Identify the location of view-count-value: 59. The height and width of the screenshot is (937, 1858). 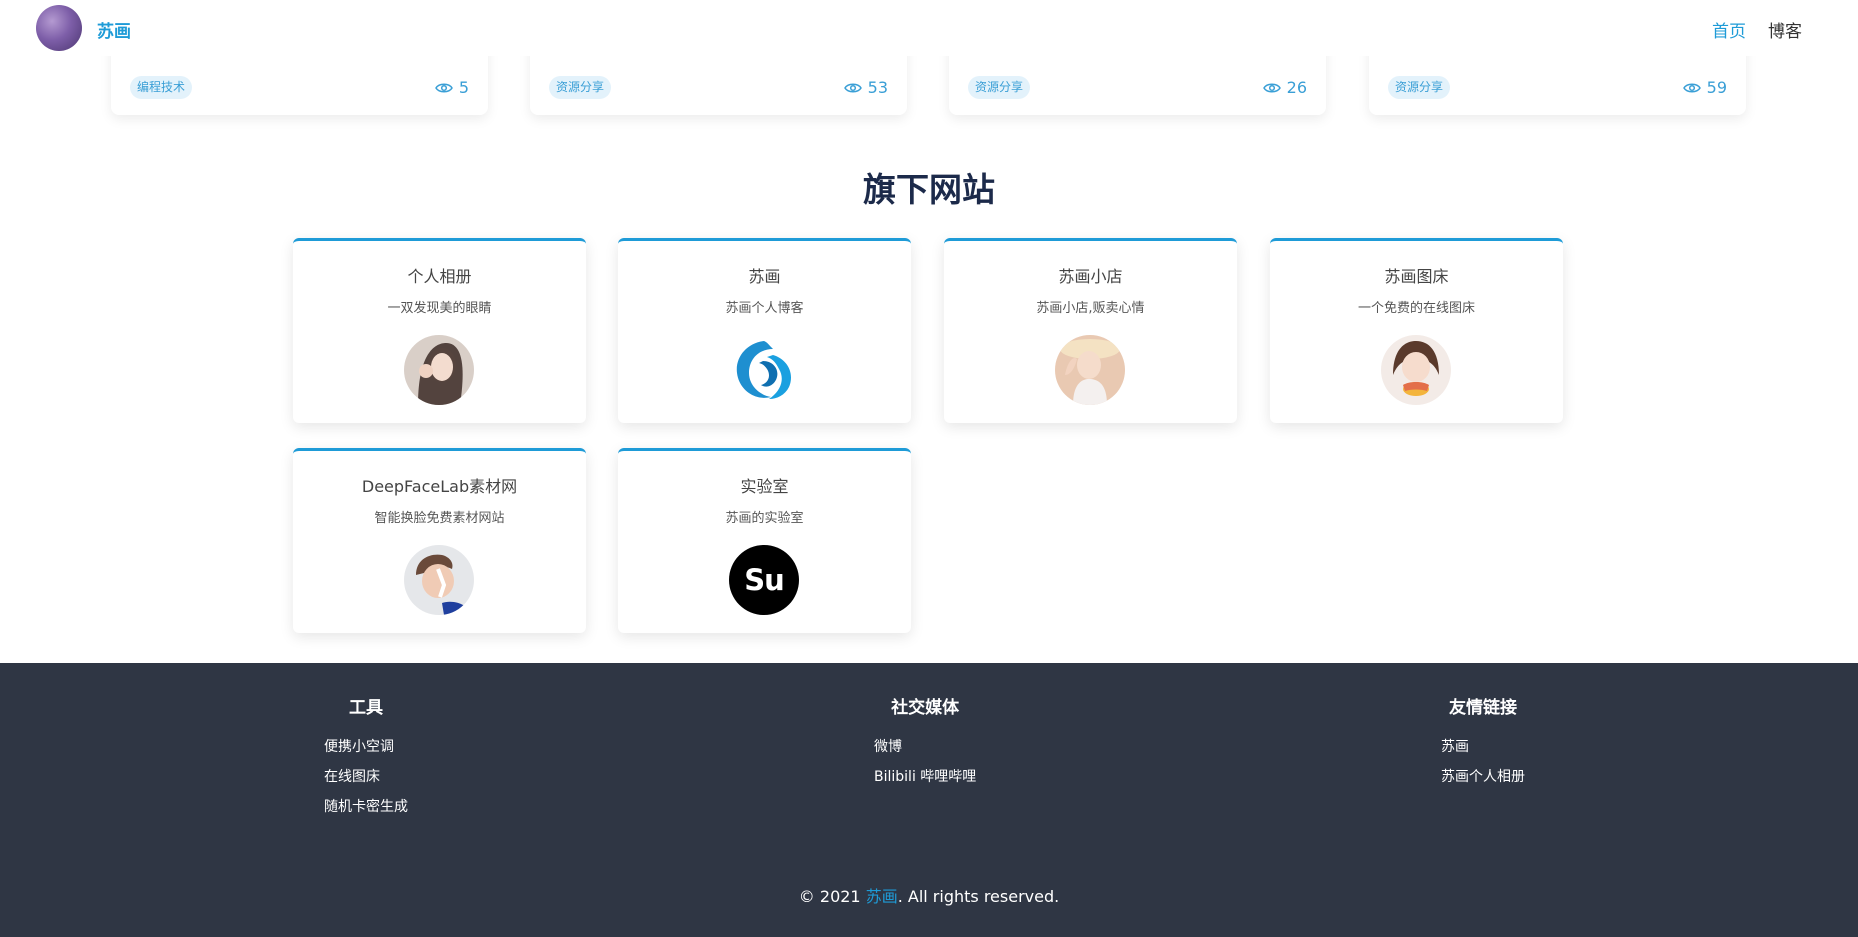
(1716, 87).